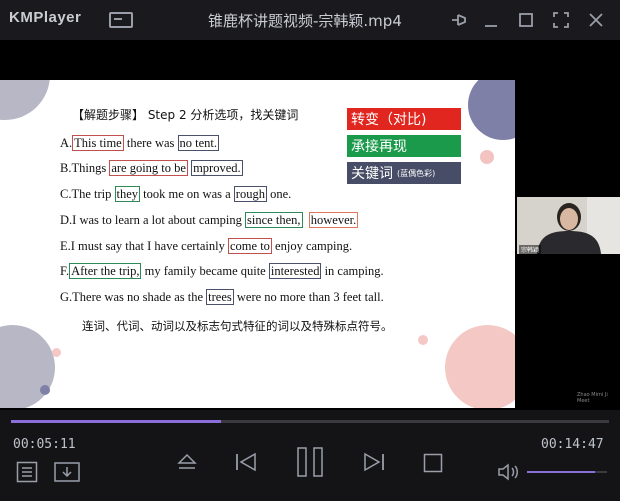 The height and width of the screenshot is (501, 620). Describe the element at coordinates (144, 246) in the screenshot. I see `option-text: E.I must say that I have certainly` at that location.